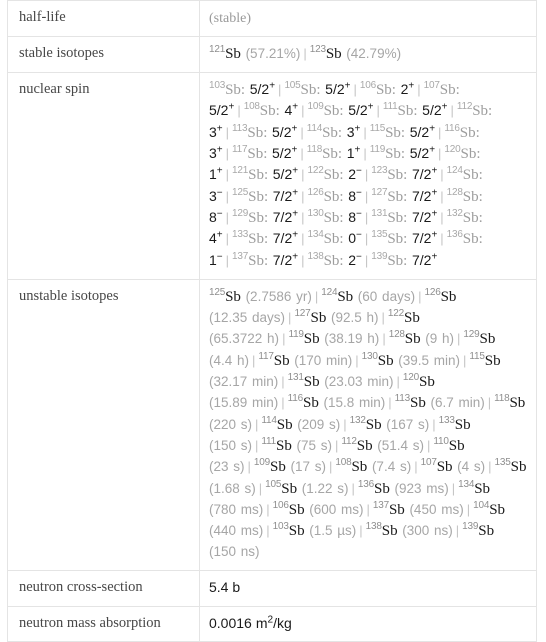 Image resolution: width=546 pixels, height=642 pixels. I want to click on row-value-stable-isotopes: 121Sb (57.21%) | 123Sb (42.79%), so click(368, 54).